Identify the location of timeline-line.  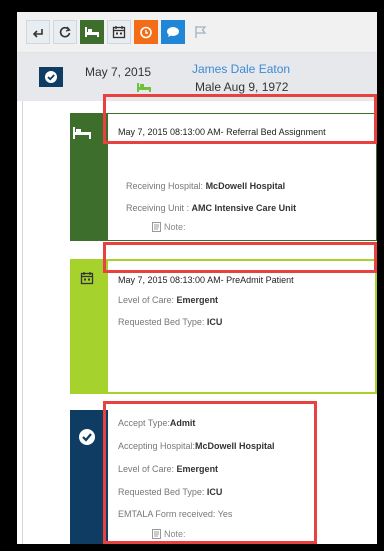
(22, 322).